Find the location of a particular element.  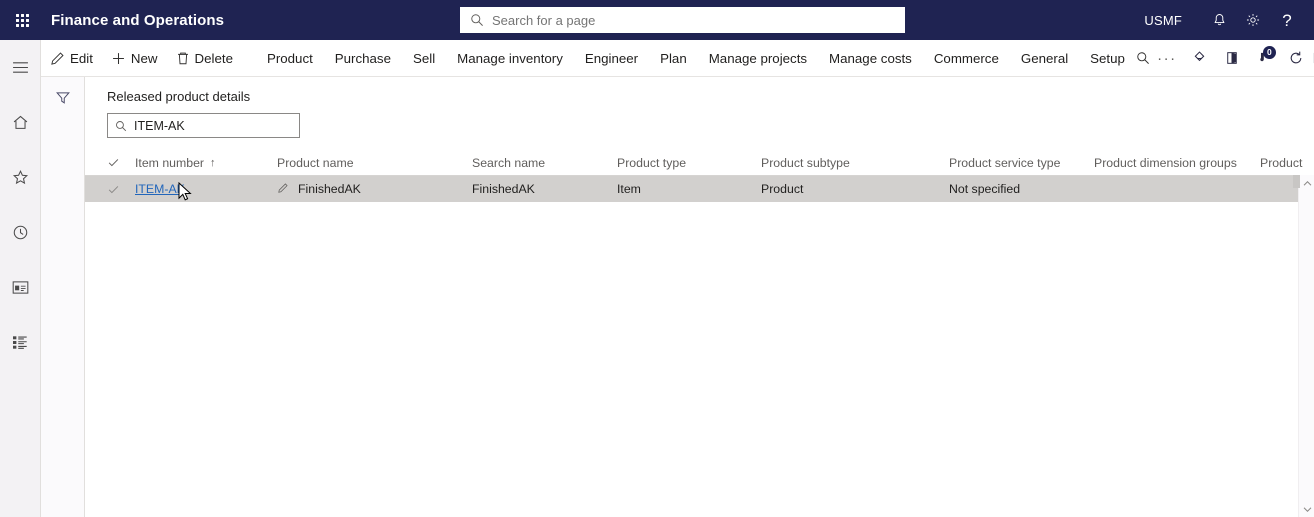

global-search-input: Search for a page is located at coordinates (682, 20).